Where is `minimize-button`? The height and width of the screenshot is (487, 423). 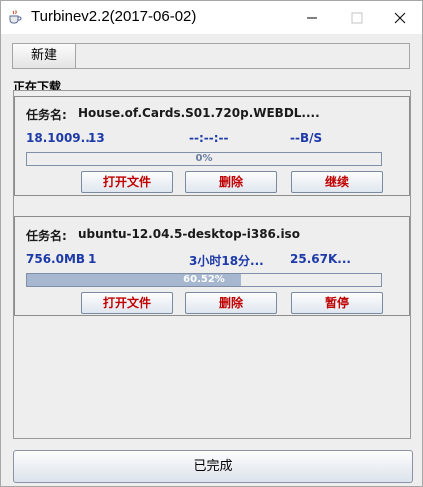
minimize-button is located at coordinates (312, 17).